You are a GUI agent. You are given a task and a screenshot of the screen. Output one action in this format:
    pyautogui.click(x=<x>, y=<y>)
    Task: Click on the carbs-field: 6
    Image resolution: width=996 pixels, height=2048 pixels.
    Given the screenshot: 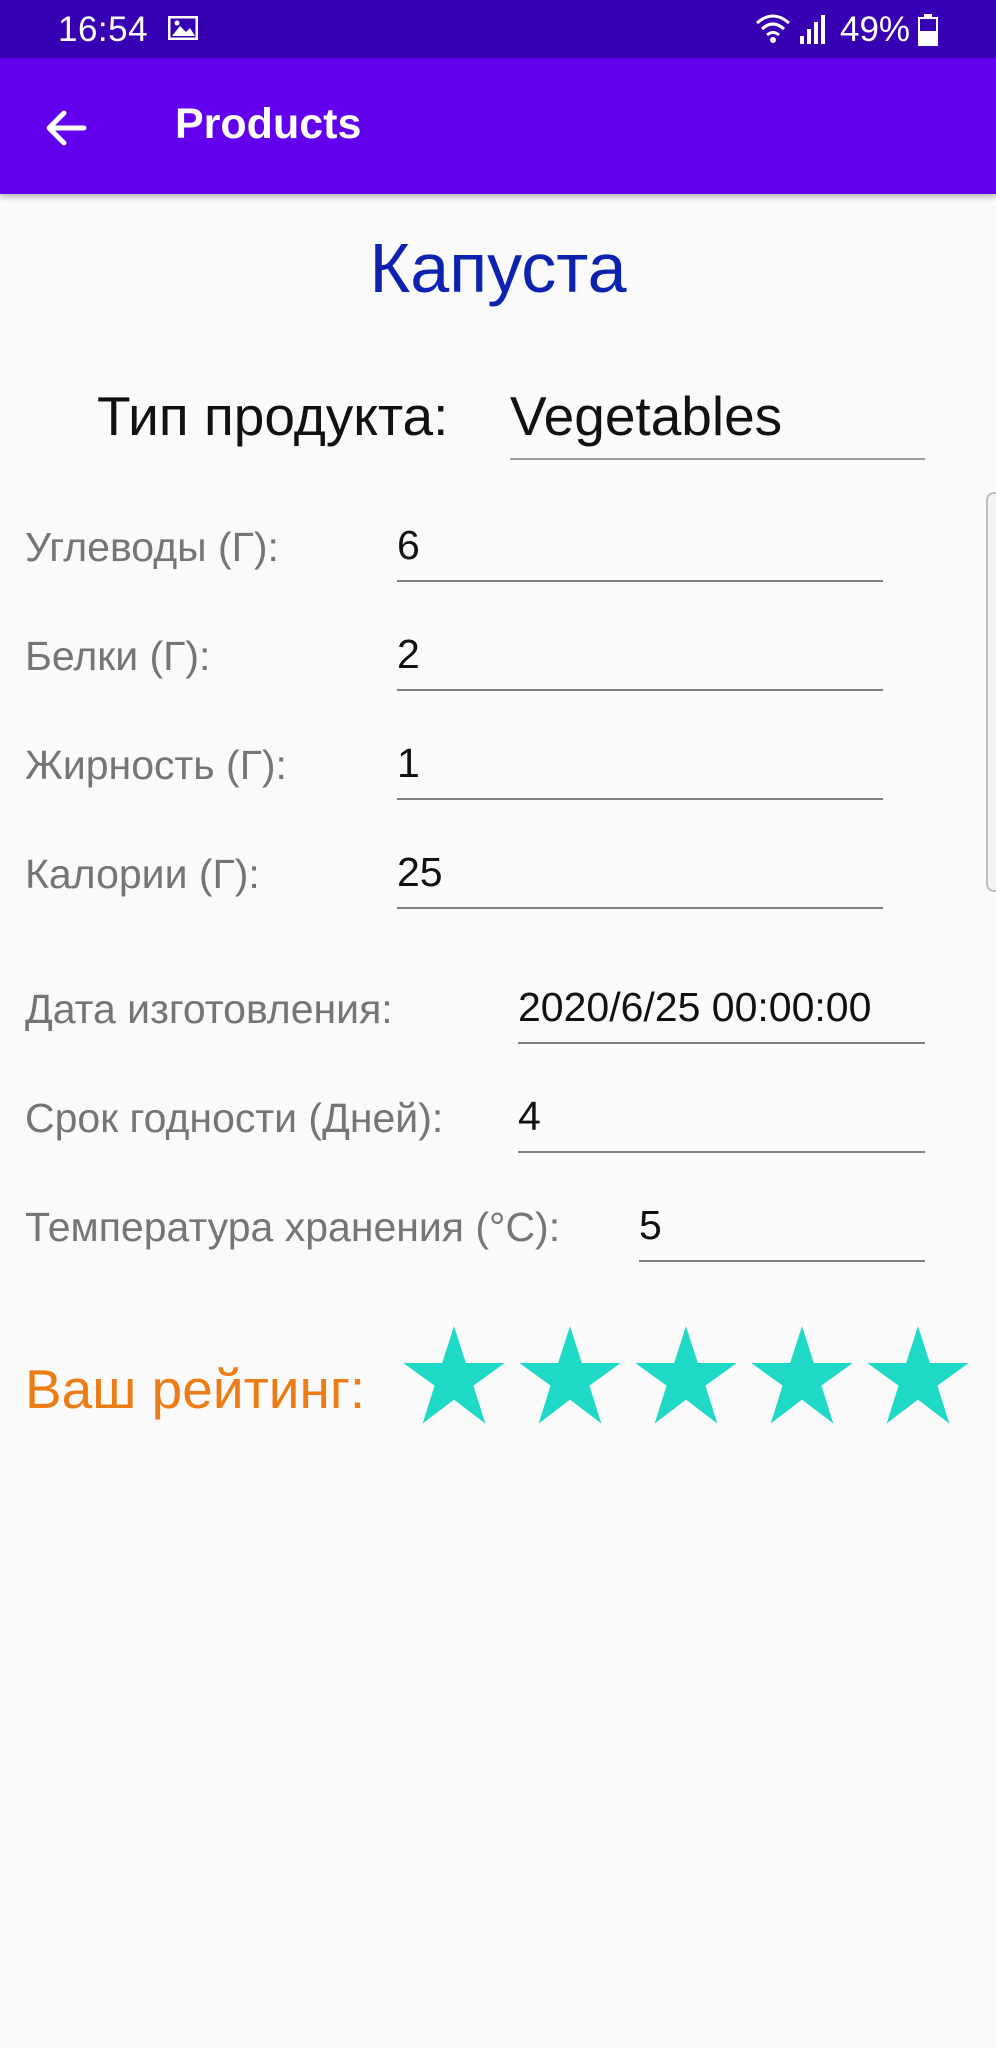 What is the action you would take?
    pyautogui.click(x=640, y=552)
    